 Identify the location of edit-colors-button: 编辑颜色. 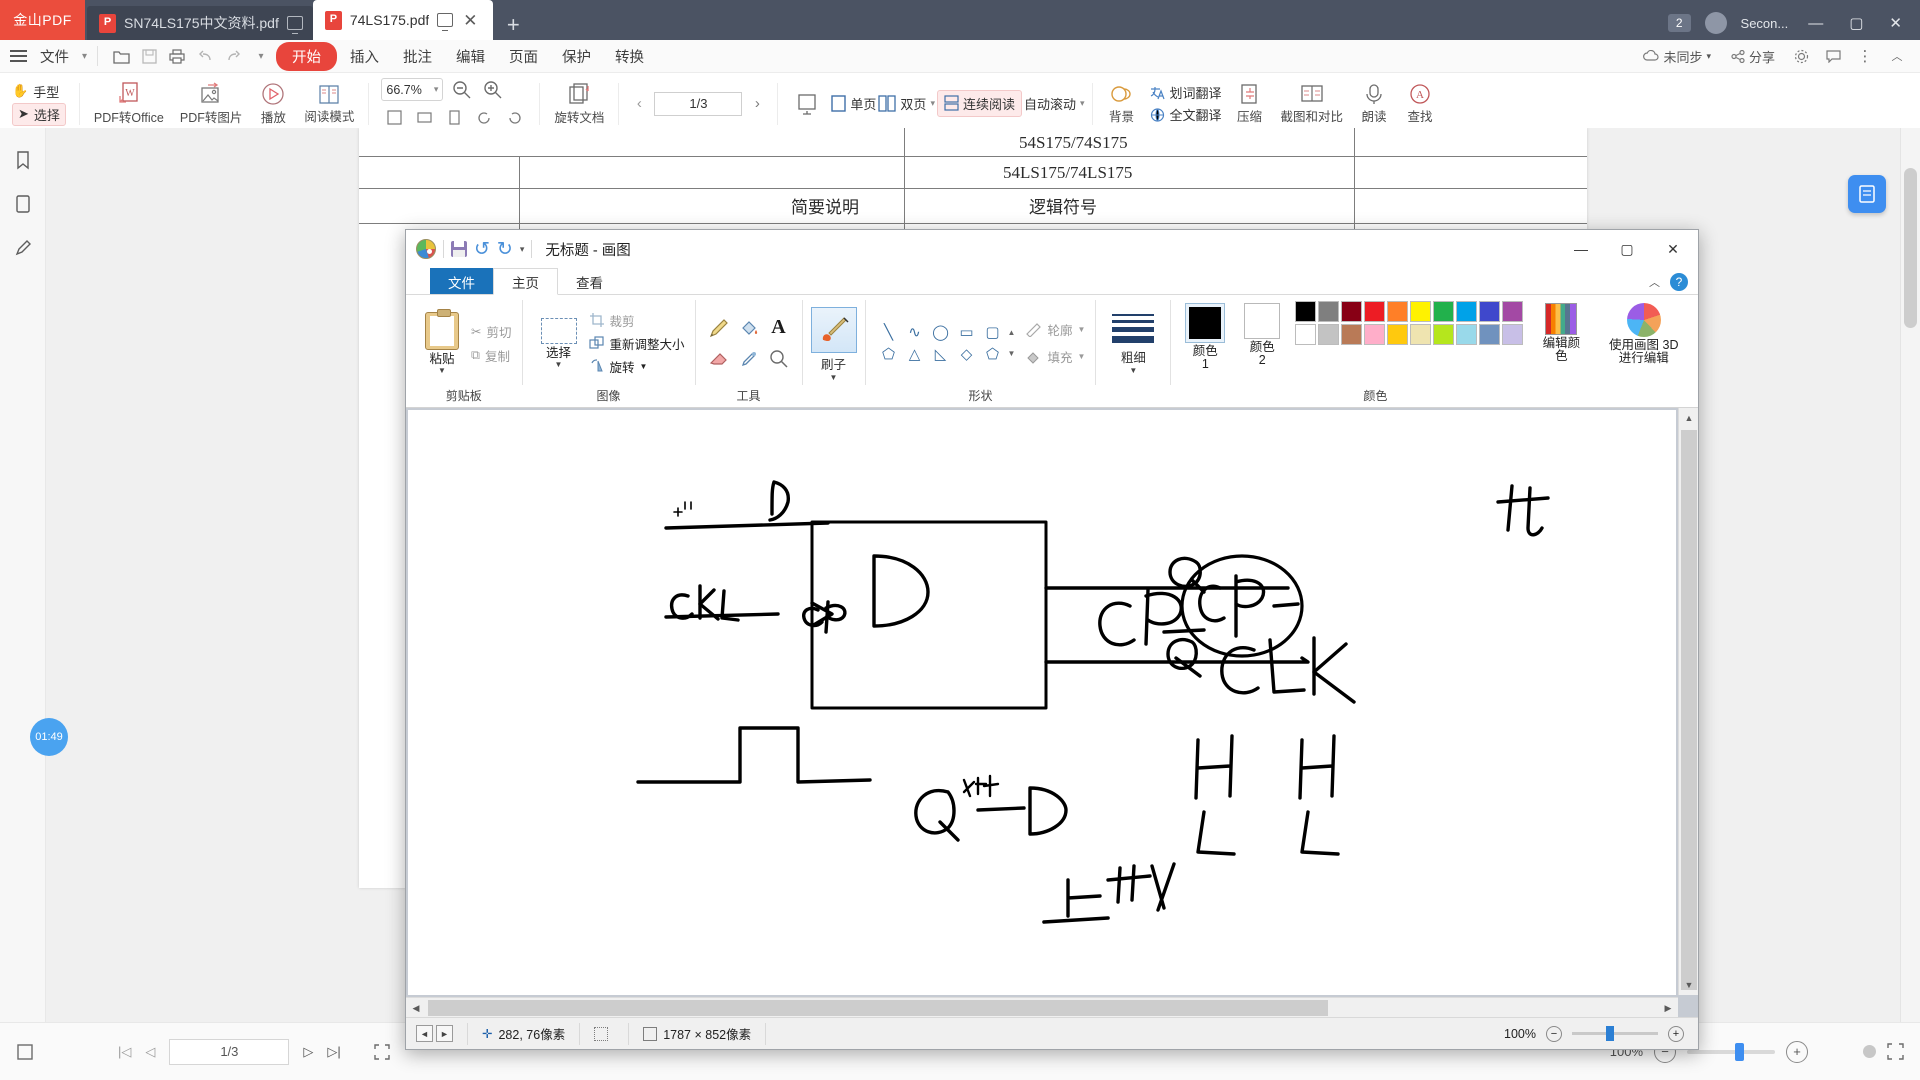
(1561, 333).